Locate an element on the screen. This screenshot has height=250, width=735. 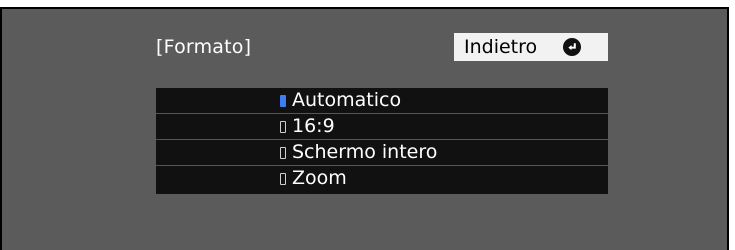
option-automatico: Automatico is located at coordinates (382, 101).